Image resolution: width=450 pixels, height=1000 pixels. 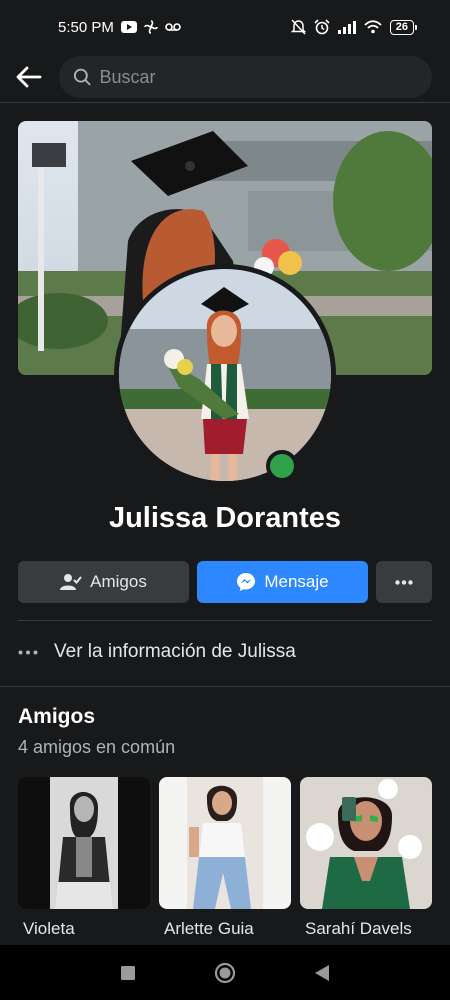 I want to click on message-button: Mensaje, so click(x=282, y=582).